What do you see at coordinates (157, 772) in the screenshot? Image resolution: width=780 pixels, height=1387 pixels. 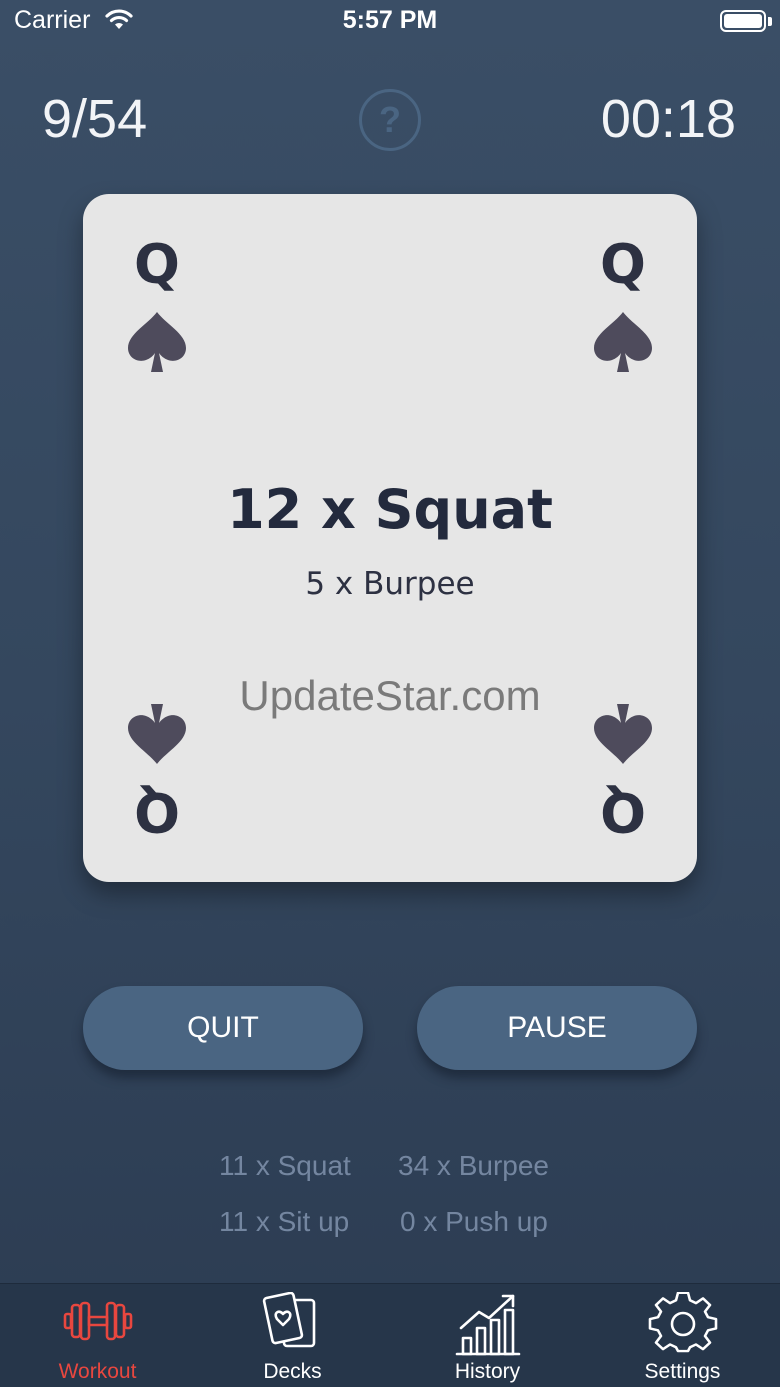 I see `card-corner-bottom-left: Q` at bounding box center [157, 772].